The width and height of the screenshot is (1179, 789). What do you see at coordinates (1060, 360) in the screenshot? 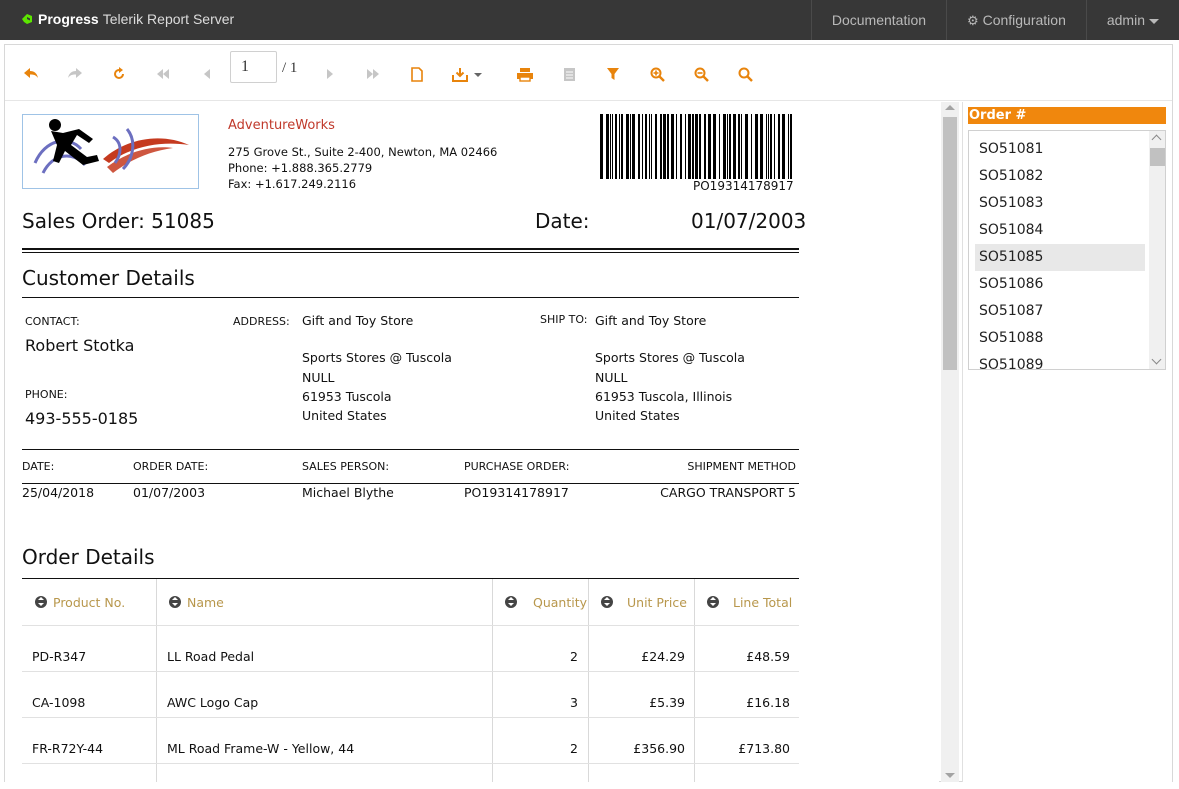
I see `list-item: SO51089` at bounding box center [1060, 360].